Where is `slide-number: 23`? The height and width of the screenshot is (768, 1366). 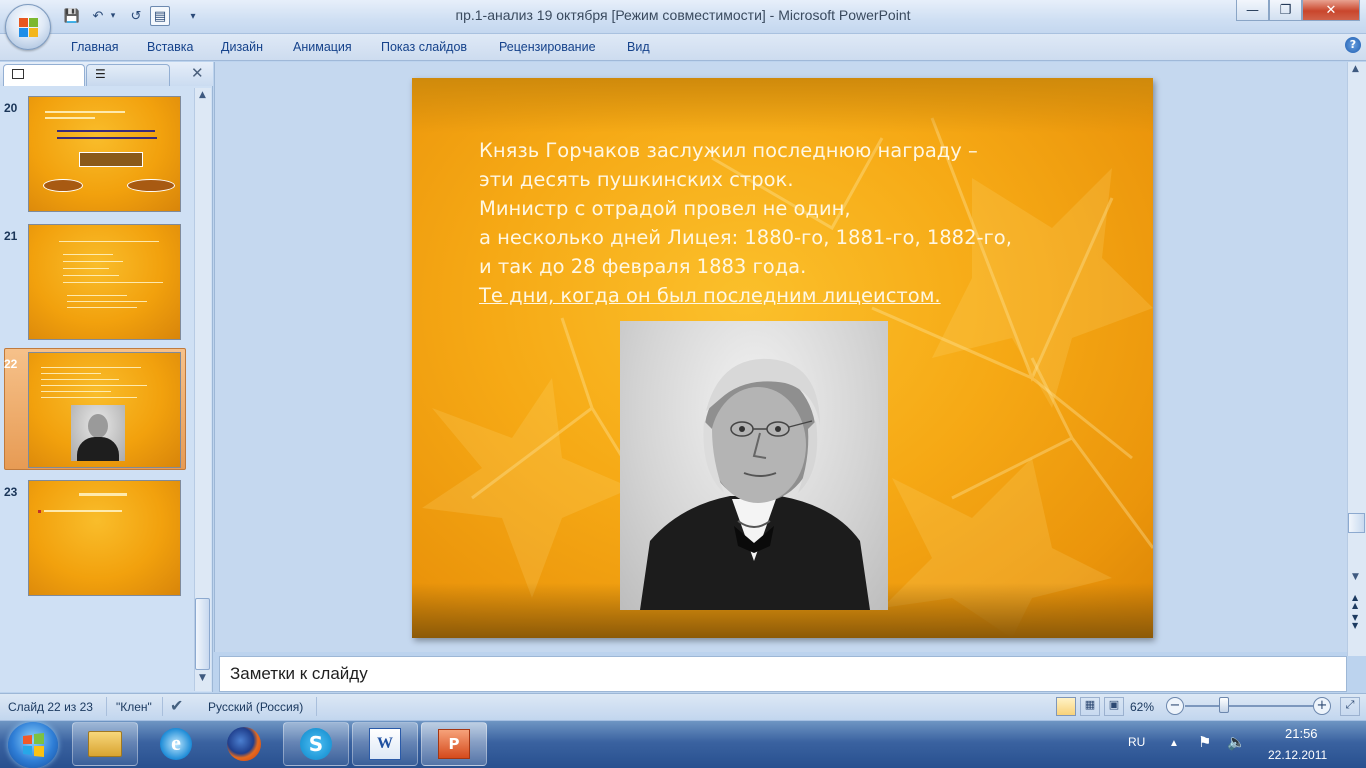 slide-number: 23 is located at coordinates (11, 492).